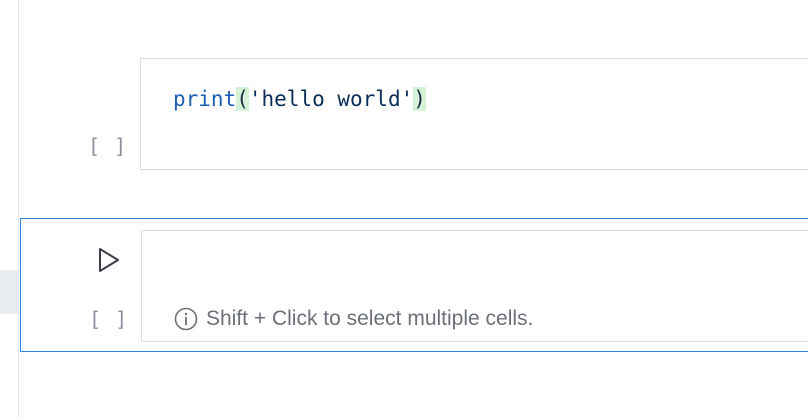 The image size is (808, 418). I want to click on code-string-token: 'hello world', so click(331, 99).